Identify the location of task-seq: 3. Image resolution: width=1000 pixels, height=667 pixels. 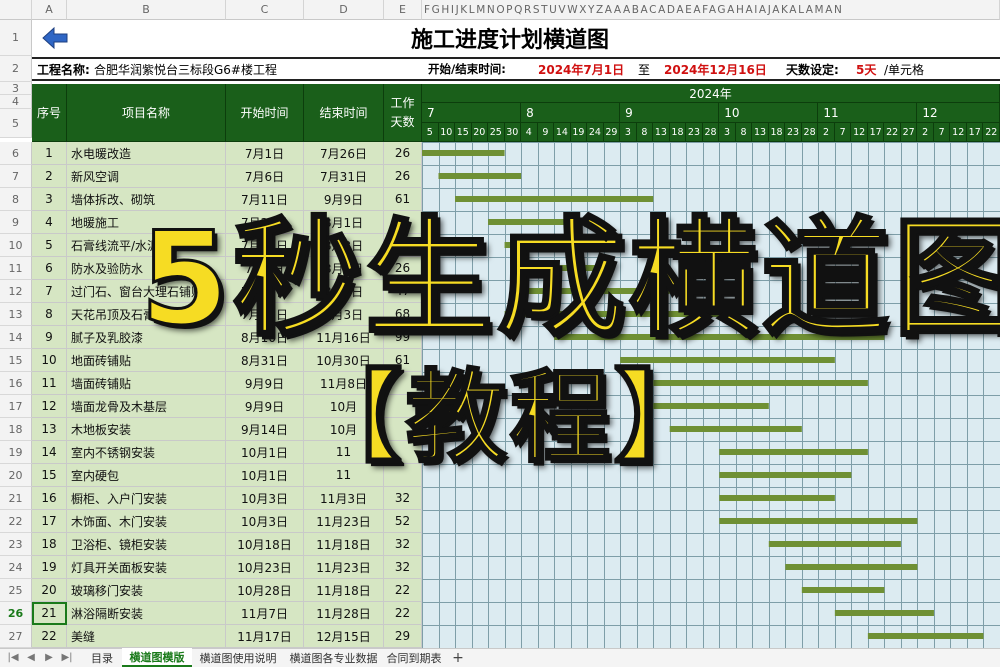
(49, 199).